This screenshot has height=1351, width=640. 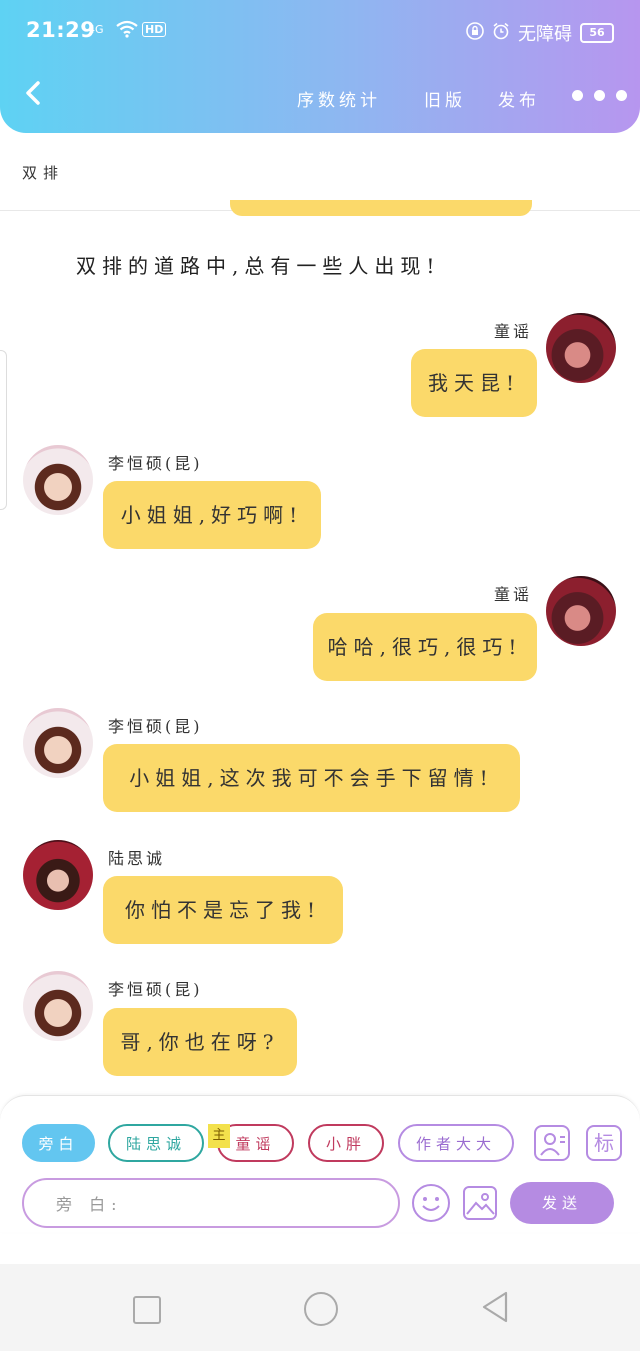 What do you see at coordinates (96, 29) in the screenshot?
I see `signal-indicator: 4G` at bounding box center [96, 29].